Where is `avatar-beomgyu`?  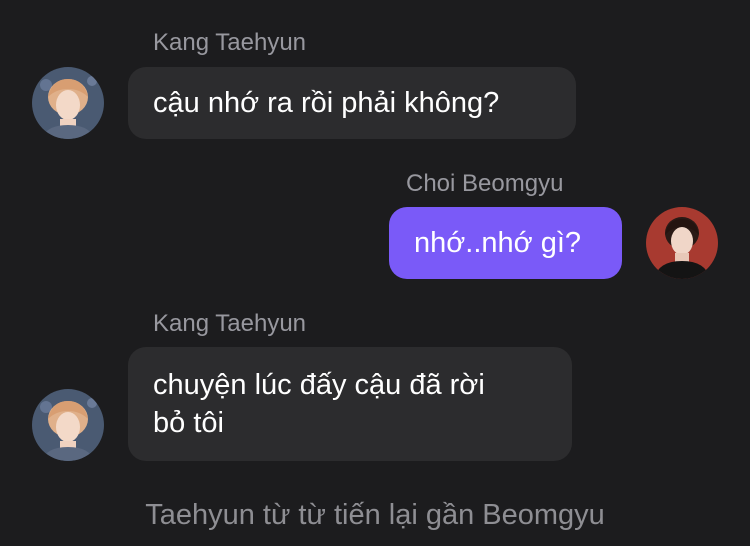
avatar-beomgyu is located at coordinates (682, 243).